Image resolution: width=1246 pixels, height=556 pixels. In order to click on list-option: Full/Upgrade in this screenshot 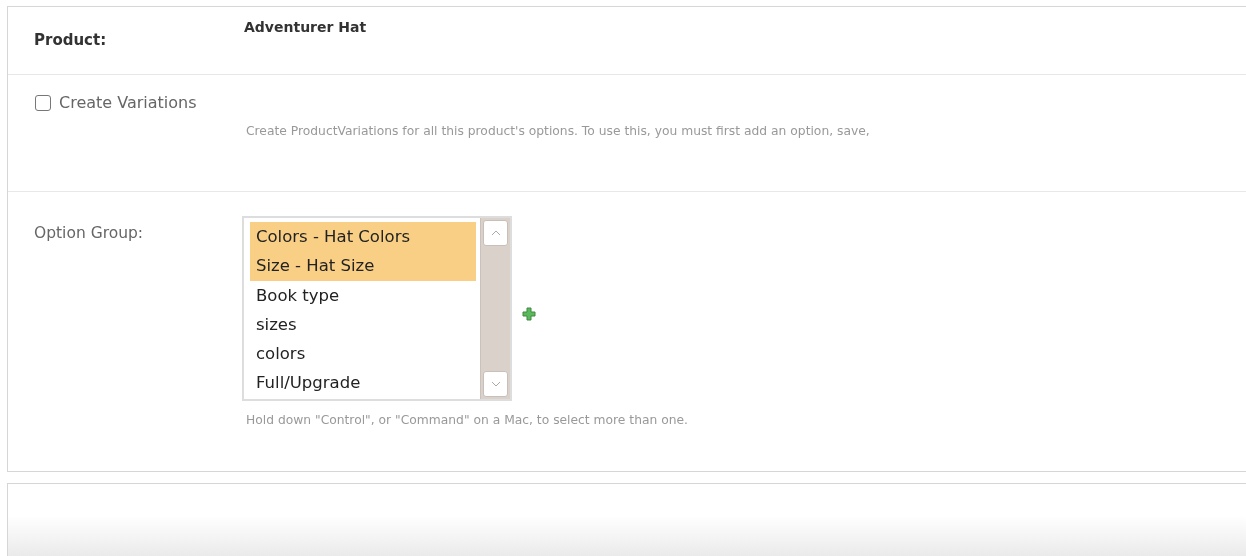, I will do `click(363, 383)`.